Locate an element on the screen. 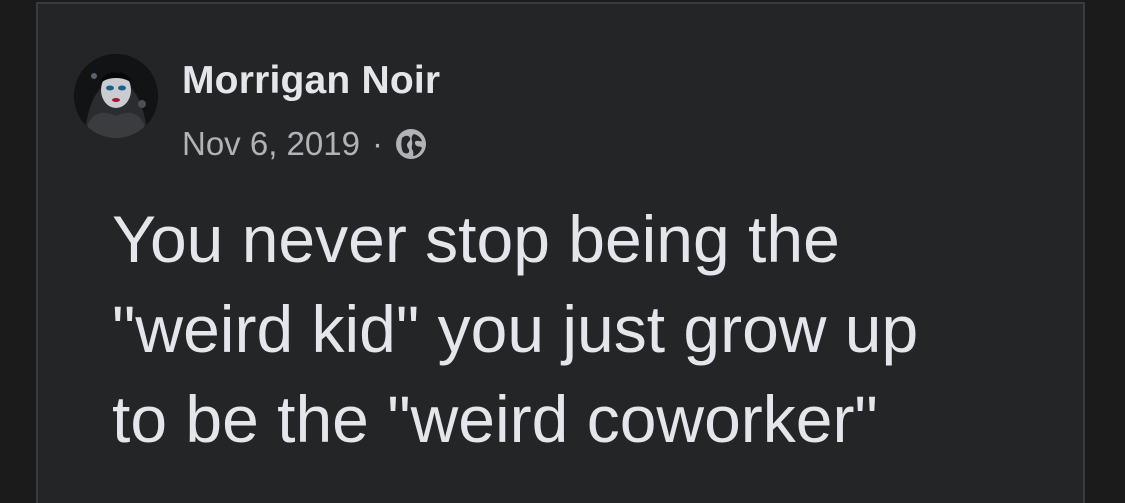 The image size is (1125, 503). post-text-line-1: You never stop being the is located at coordinates (476, 239).